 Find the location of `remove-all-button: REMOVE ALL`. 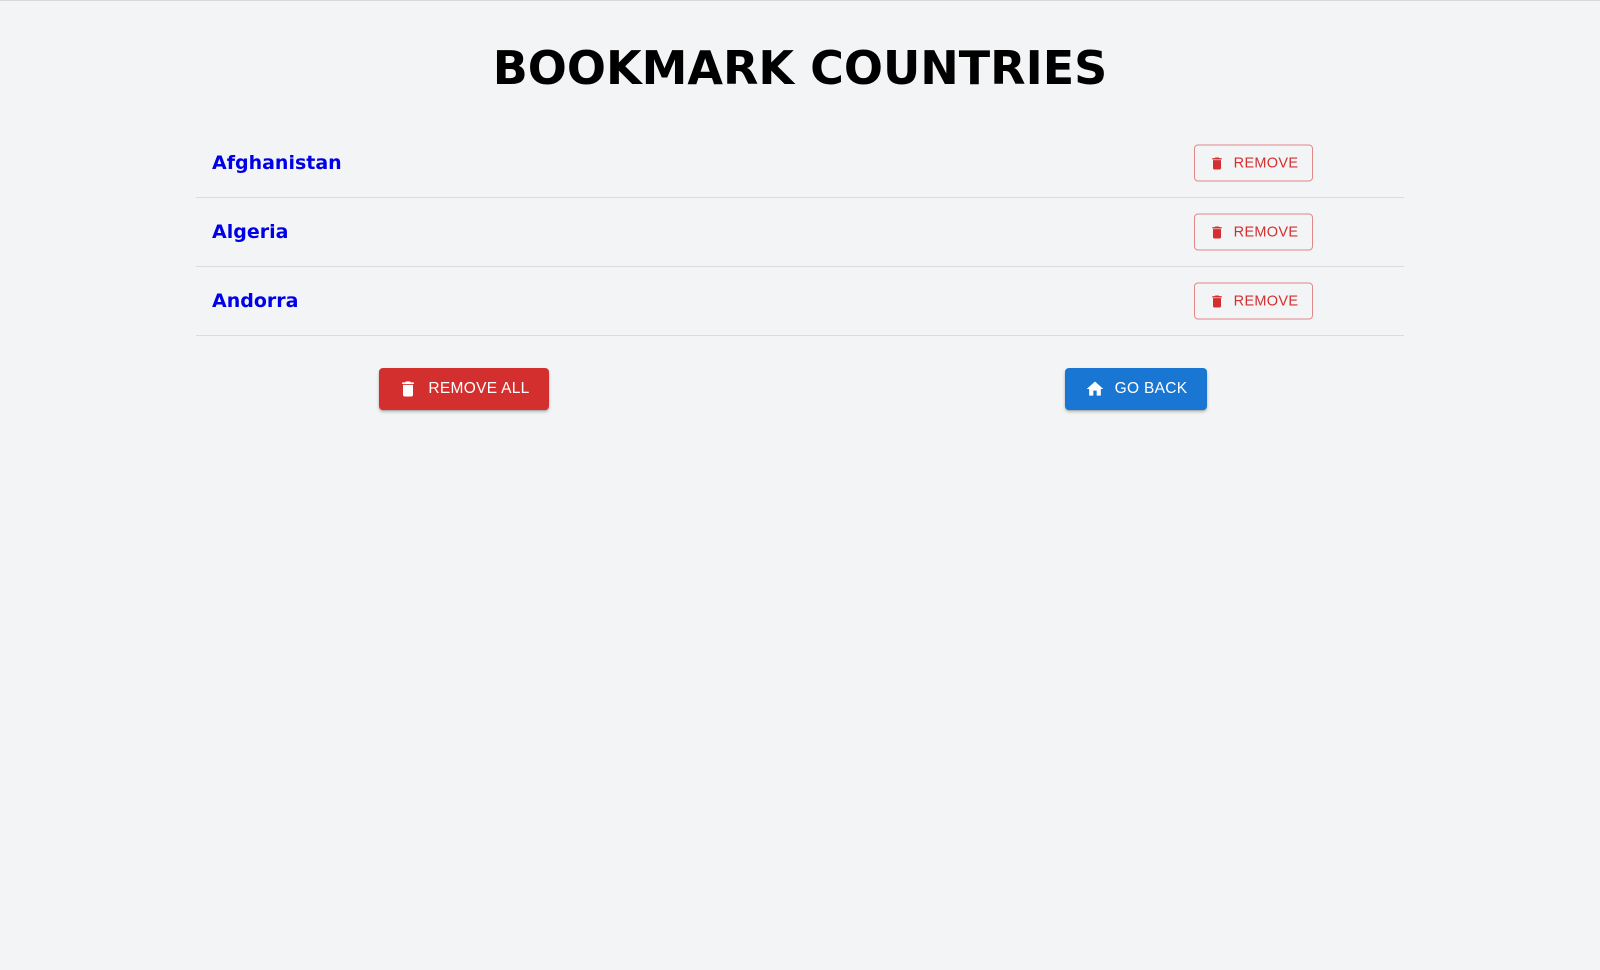

remove-all-button: REMOVE ALL is located at coordinates (464, 389).